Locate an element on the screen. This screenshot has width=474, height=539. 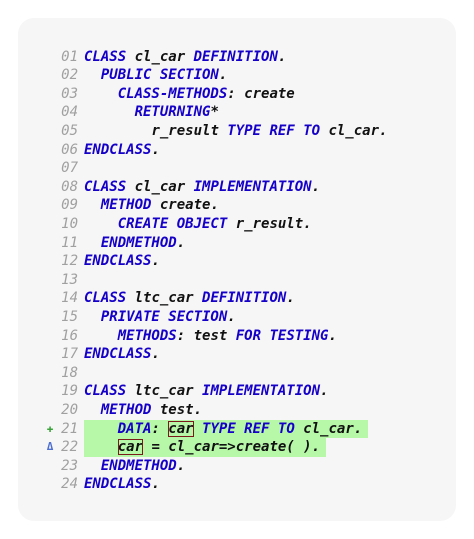
code-line: 18 is located at coordinates (237, 373).